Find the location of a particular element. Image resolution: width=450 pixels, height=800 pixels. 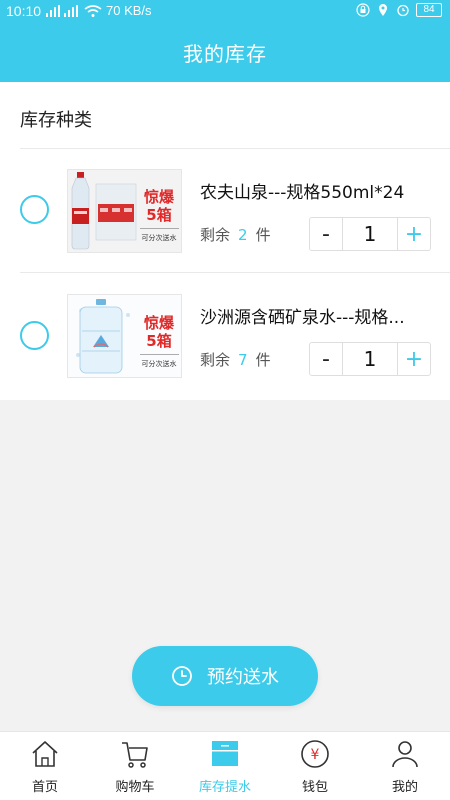

bottom-tab-bar: 首页 购物车 库存提水 ¥ 钱包 我的 is located at coordinates (225, 765).